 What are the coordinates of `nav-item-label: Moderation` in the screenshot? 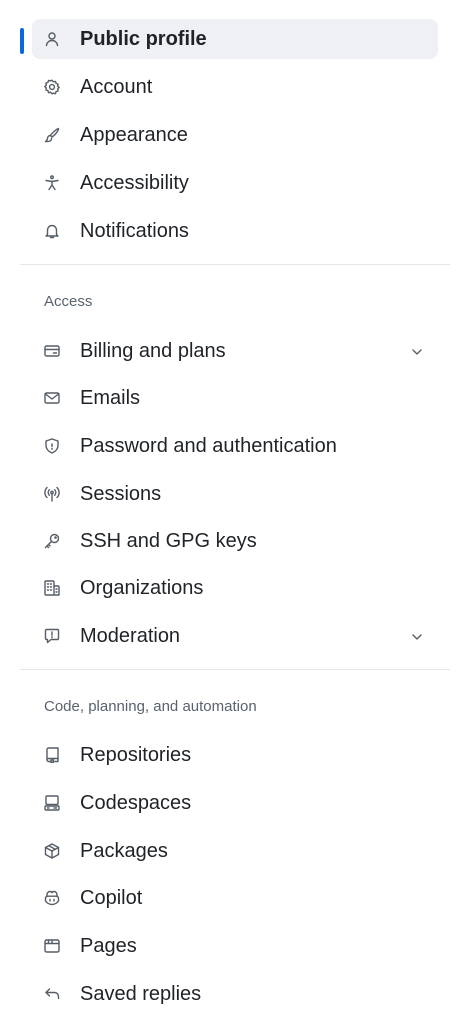 It's located at (130, 636).